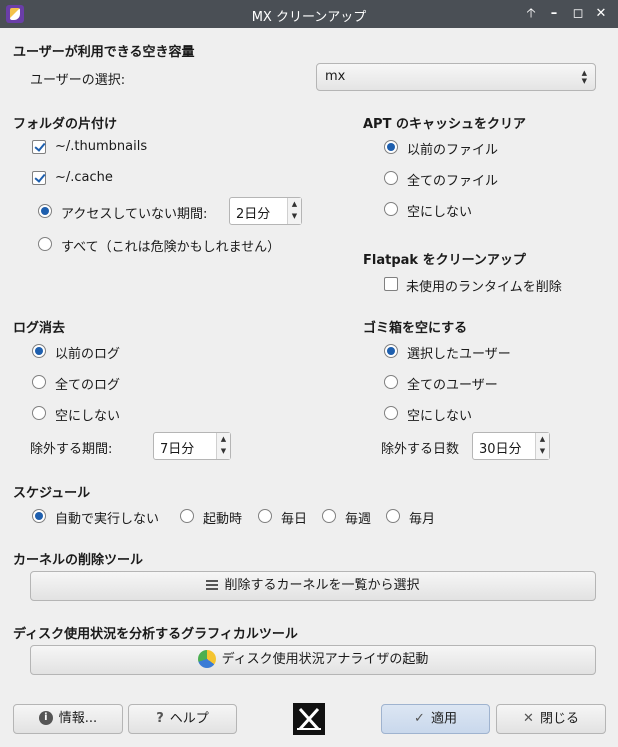  Describe the element at coordinates (559, 719) in the screenshot. I see `close-label: 閉じる` at that location.